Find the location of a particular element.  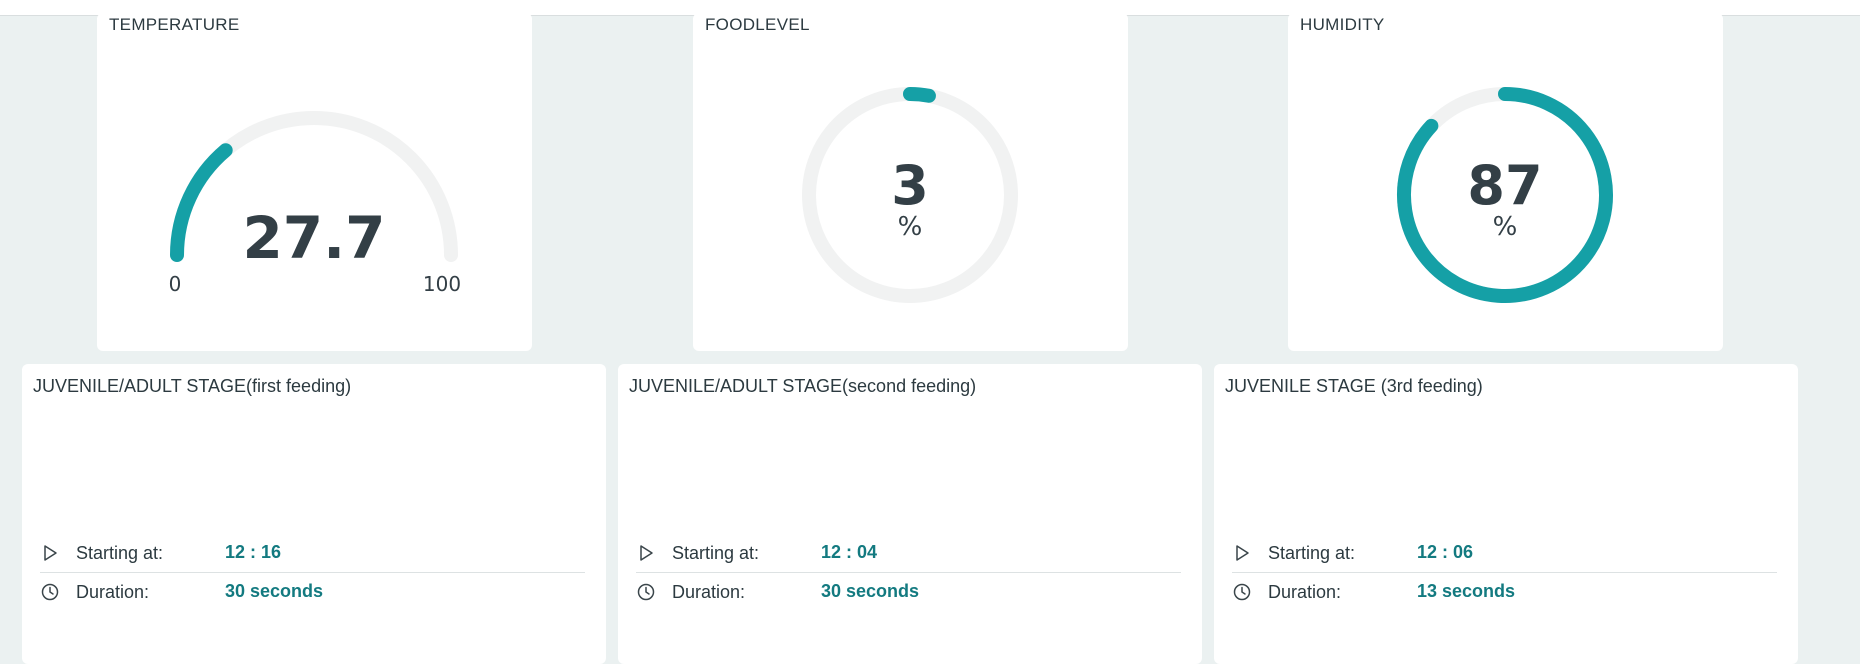

foodlevel-value: 3 is located at coordinates (910, 185).